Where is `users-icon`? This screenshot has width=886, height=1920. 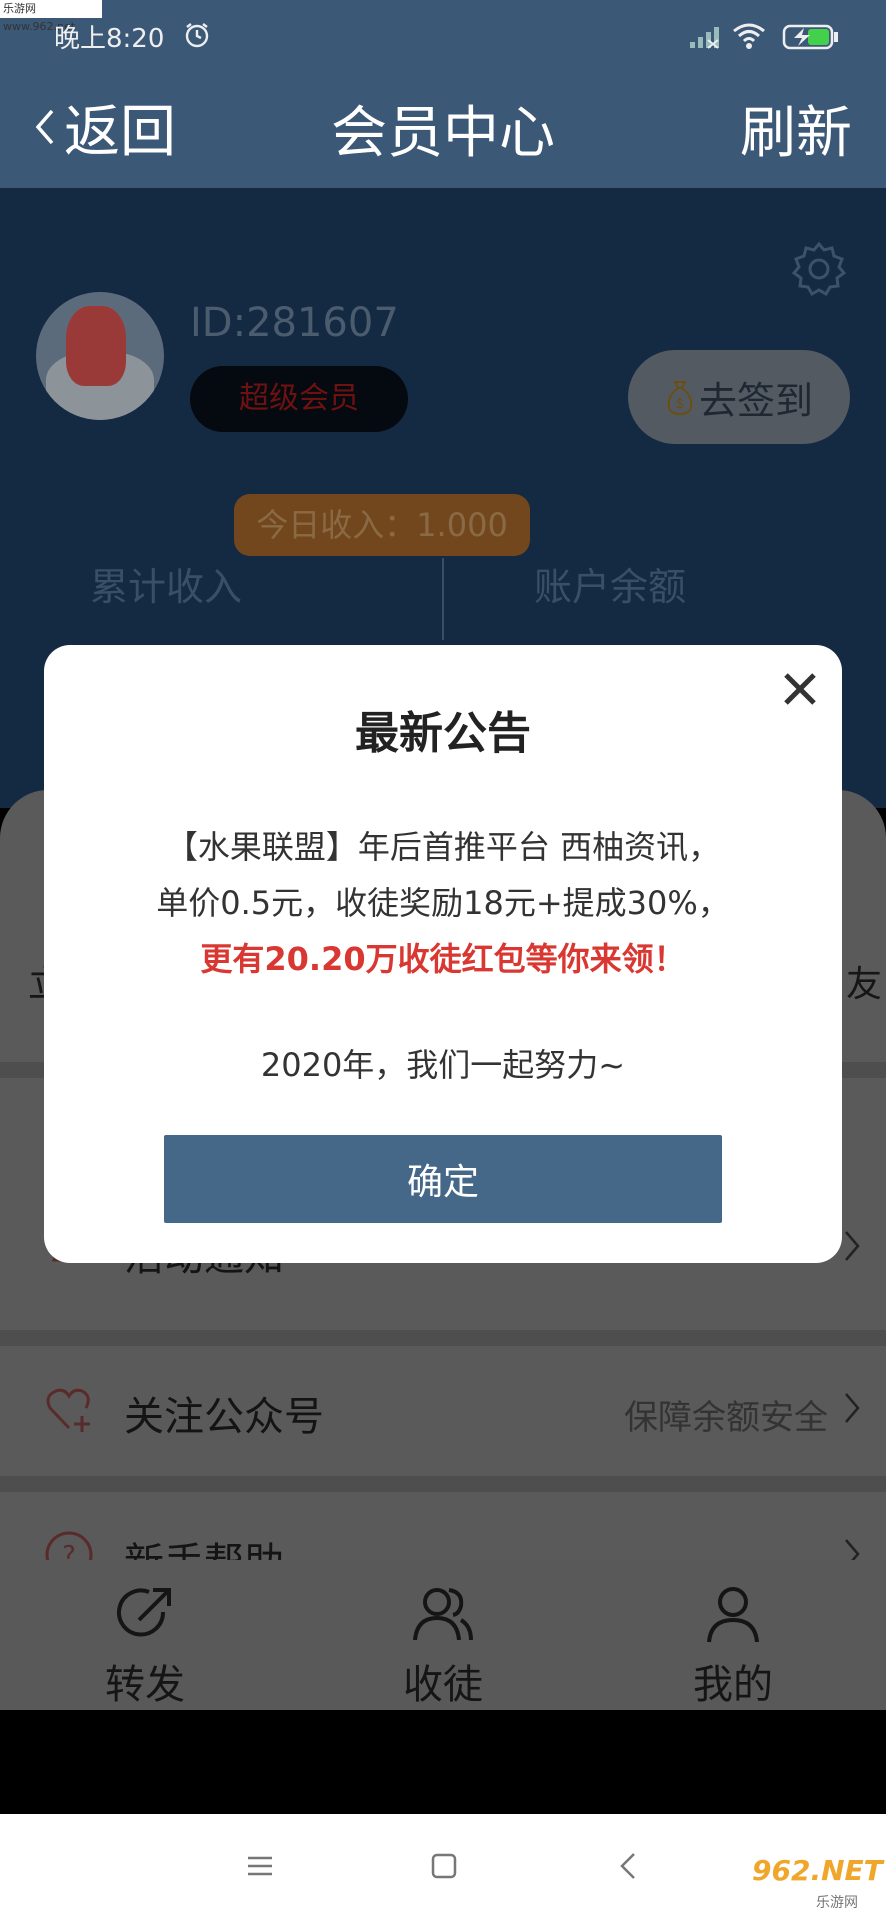 users-icon is located at coordinates (443, 1614).